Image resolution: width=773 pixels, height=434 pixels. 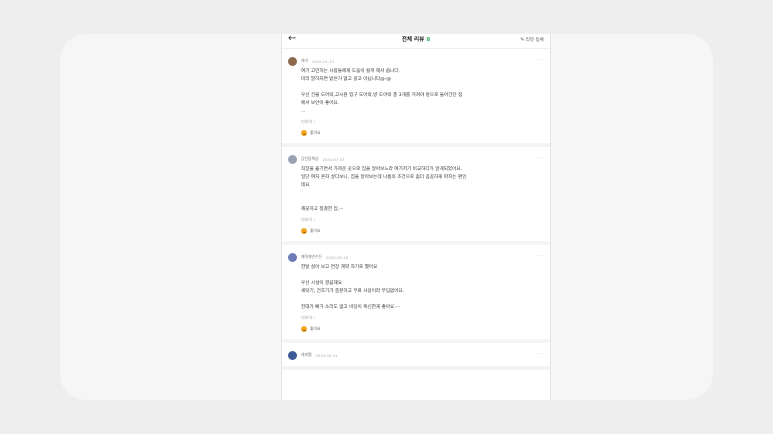 What do you see at coordinates (416, 159) in the screenshot?
I see `review-meta: 감빈탐책삼 2024-07-07` at bounding box center [416, 159].